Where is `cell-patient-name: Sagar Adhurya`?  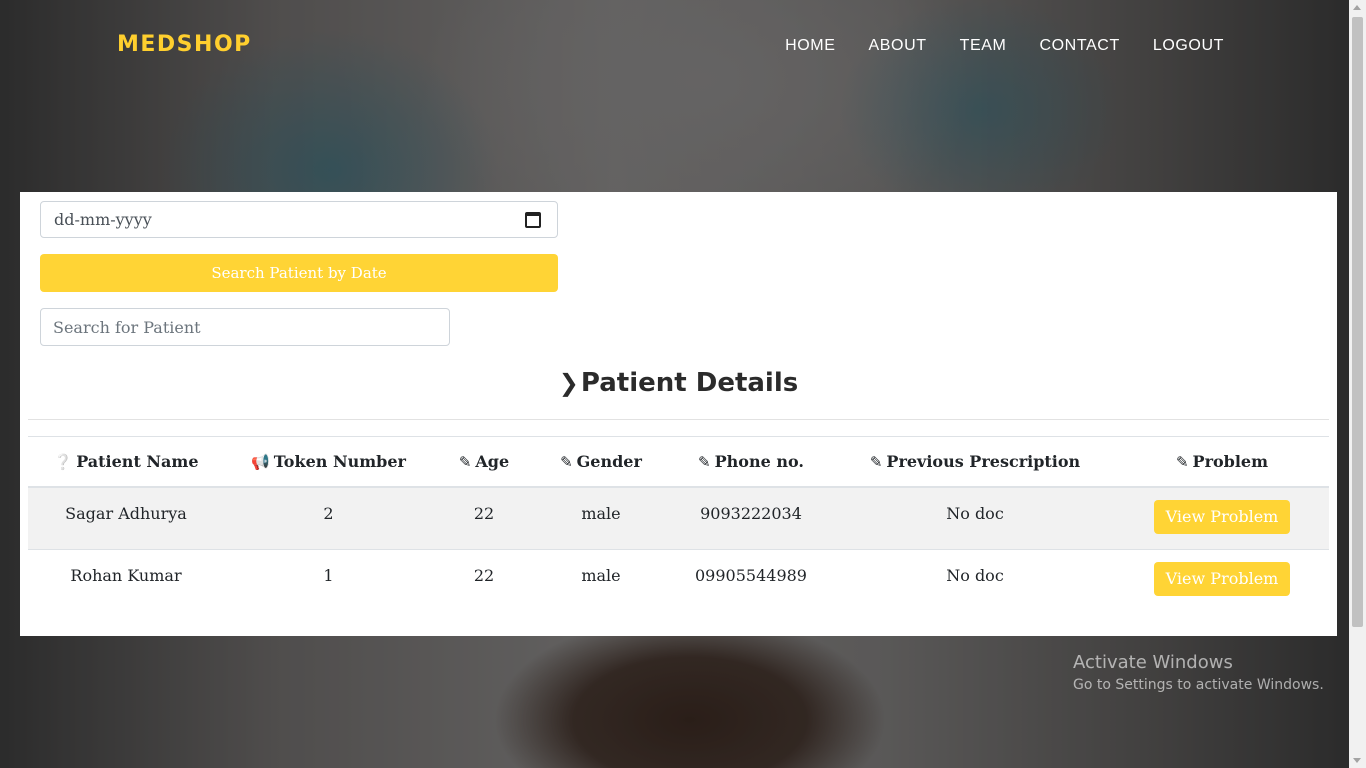
cell-patient-name: Sagar Adhurya is located at coordinates (126, 513).